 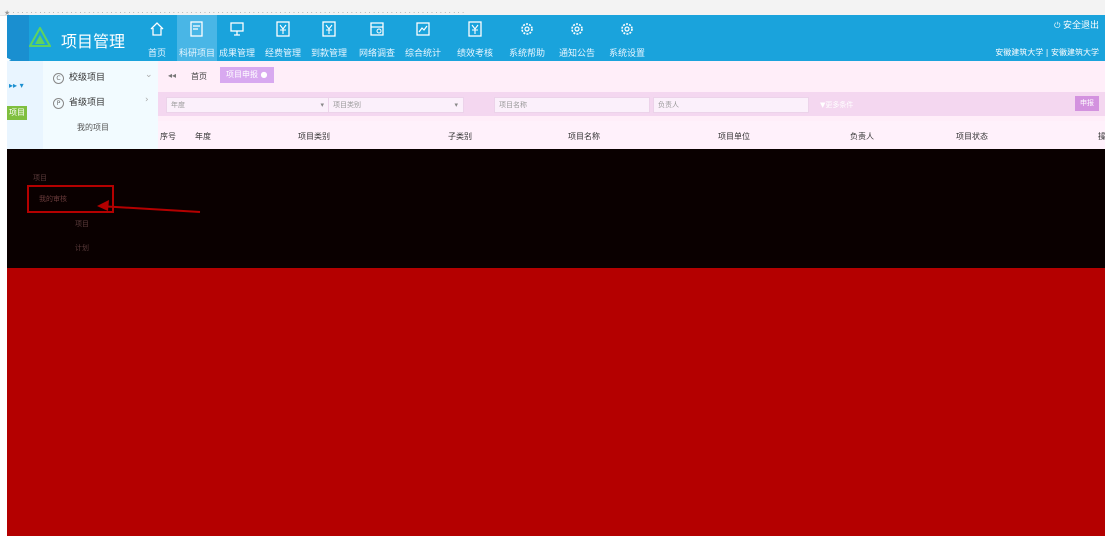 I want to click on col-index: 序号, so click(x=168, y=136).